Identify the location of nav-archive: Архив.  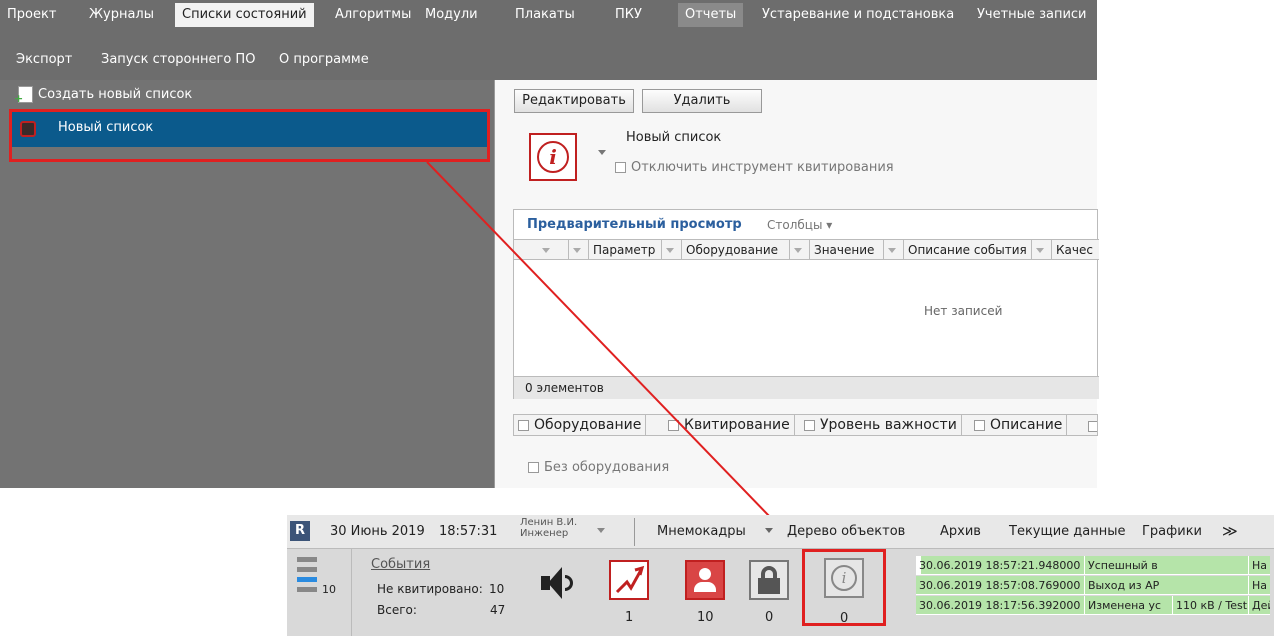
(960, 531).